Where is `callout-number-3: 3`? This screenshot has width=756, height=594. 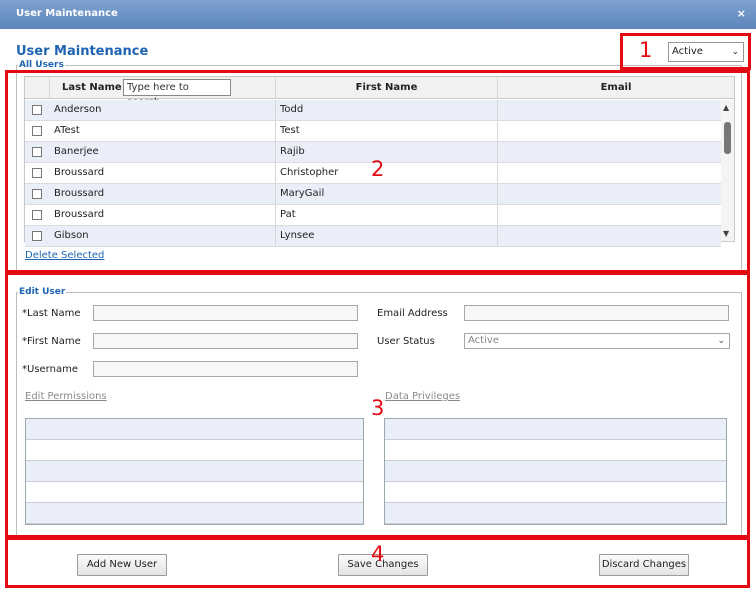 callout-number-3: 3 is located at coordinates (378, 408).